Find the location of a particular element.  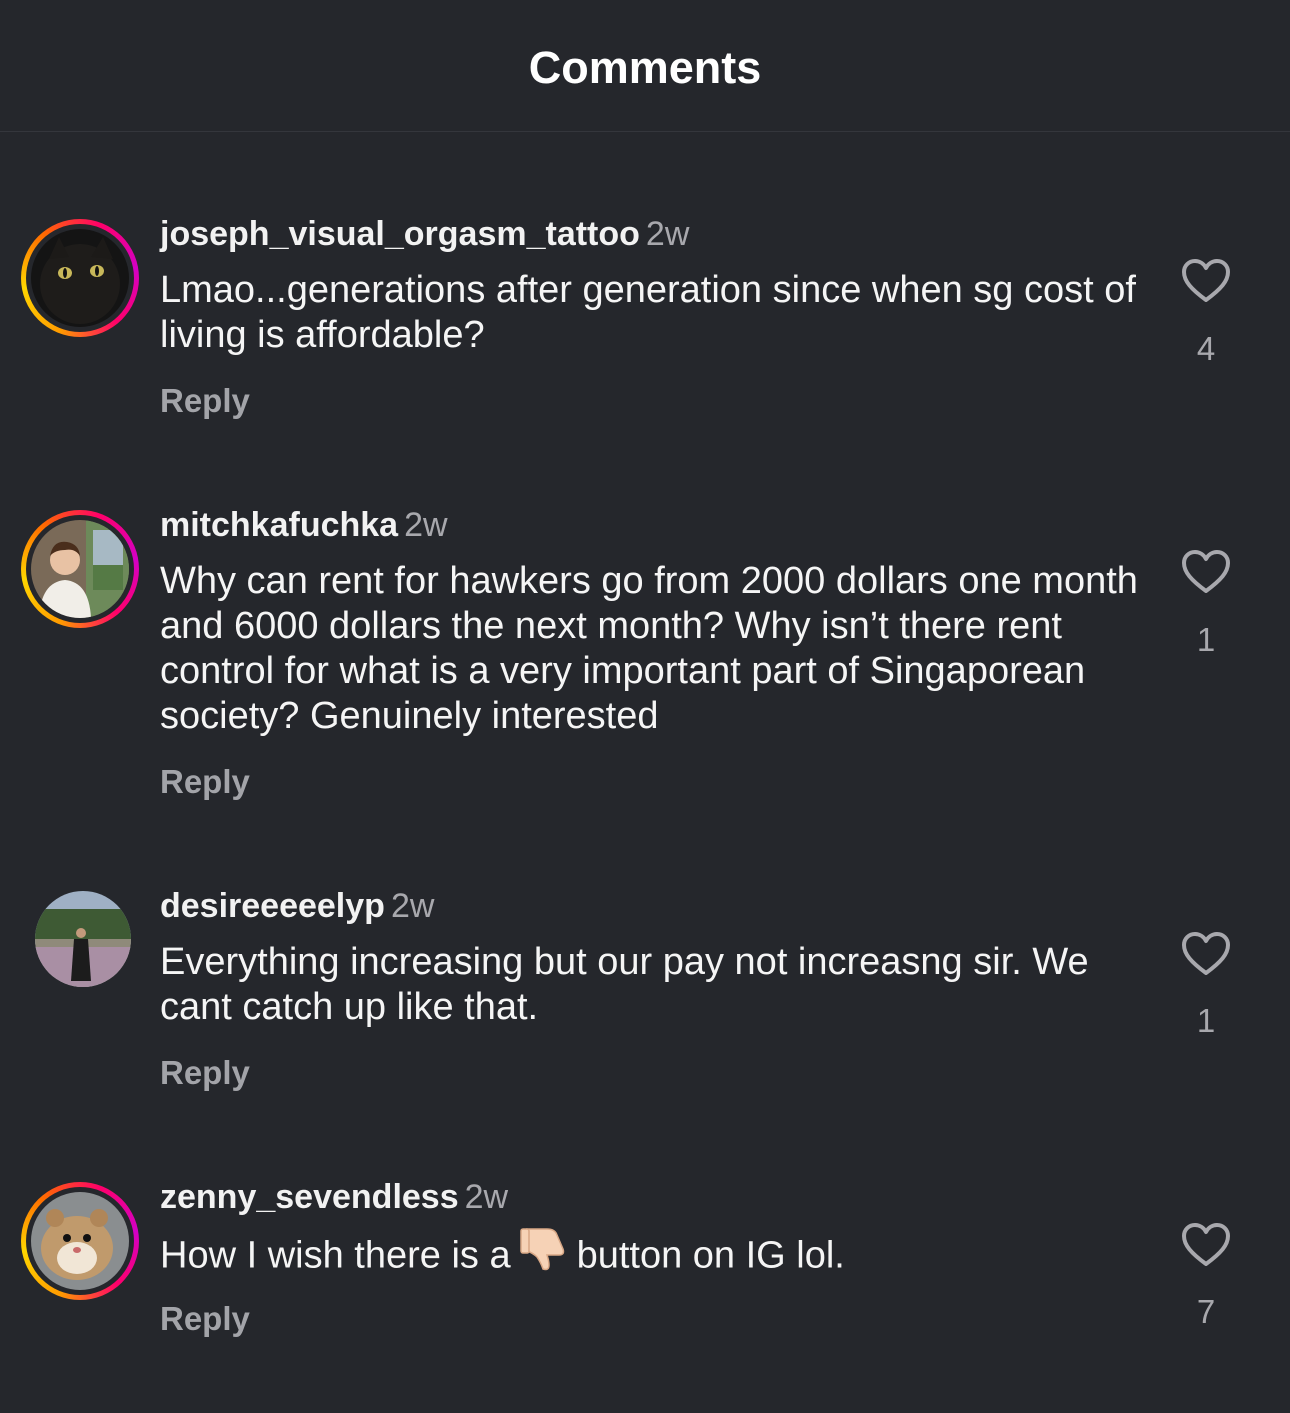

like-count: 7 is located at coordinates (1206, 1311).